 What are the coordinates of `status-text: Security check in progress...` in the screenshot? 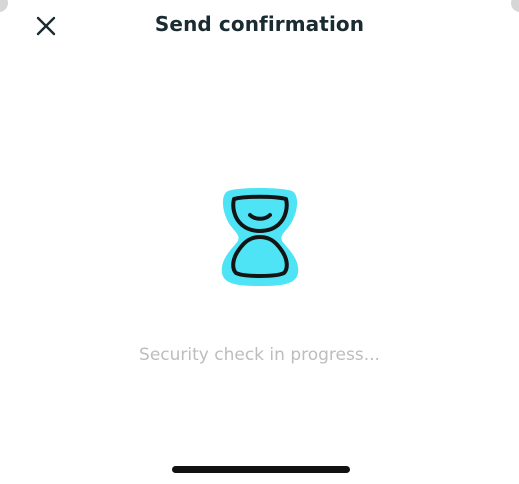 It's located at (259, 355).